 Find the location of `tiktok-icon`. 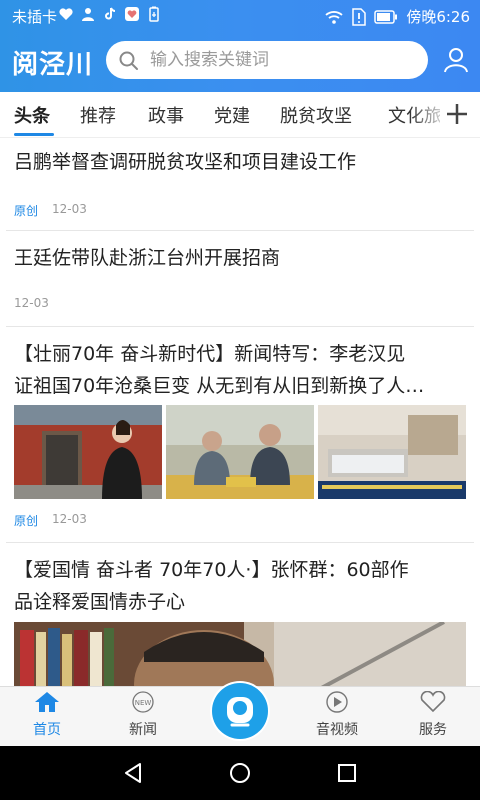

tiktok-icon is located at coordinates (110, 13).